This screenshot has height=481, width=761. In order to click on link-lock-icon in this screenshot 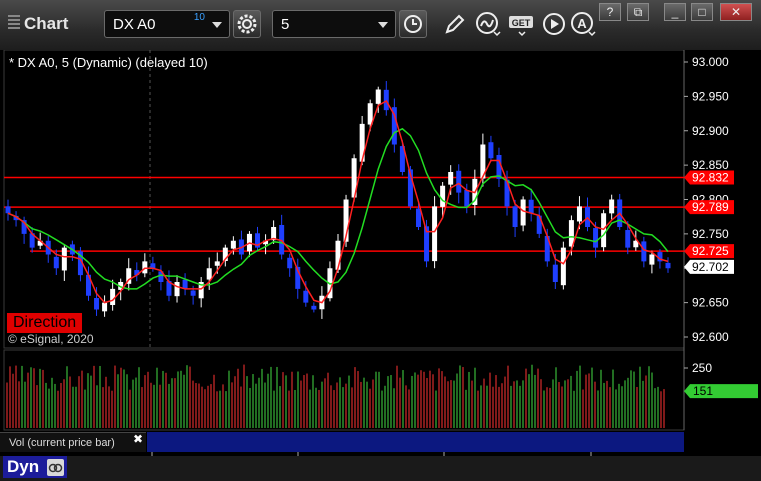, I will do `click(55, 467)`.